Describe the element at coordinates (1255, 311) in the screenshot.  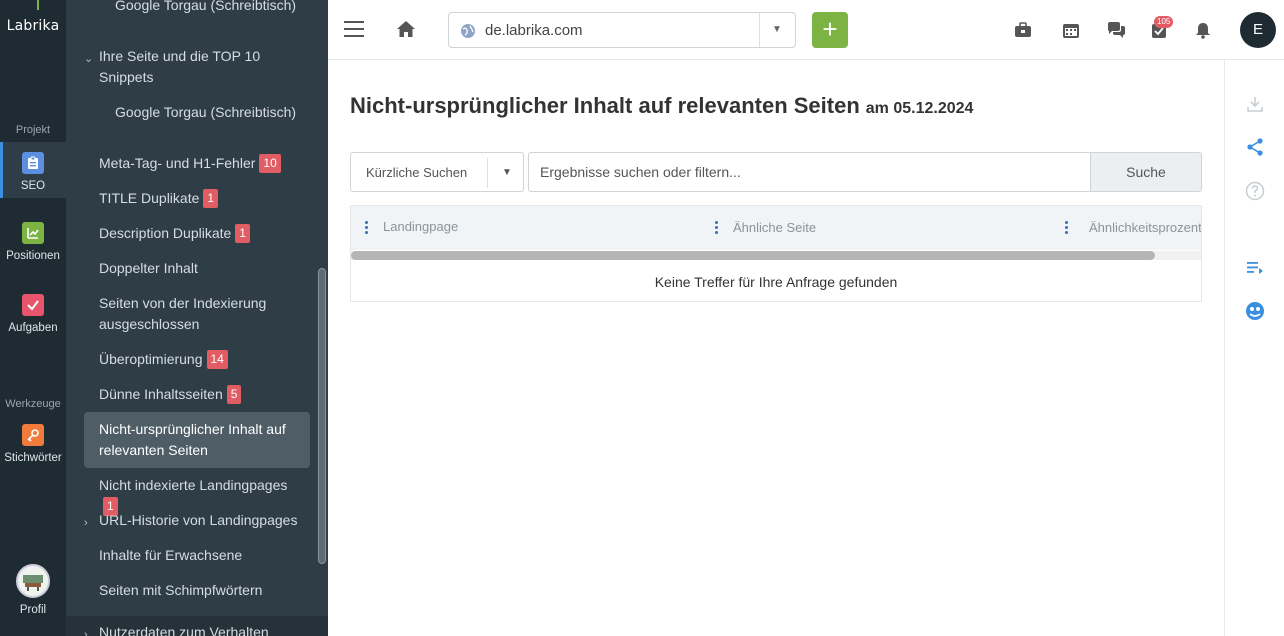
I see `support-icon` at that location.